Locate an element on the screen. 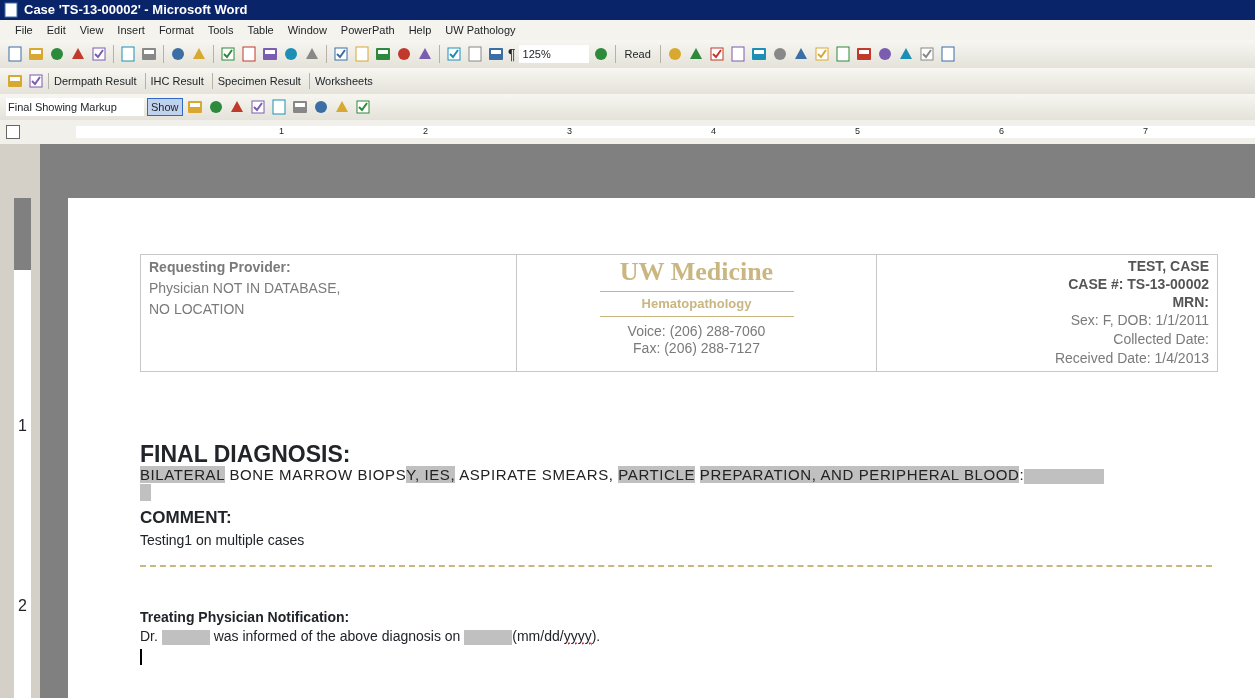 The image size is (1255, 700). notification-text: Dr. was informed of the above diagnosis on (mm/dd/yyyy). is located at coordinates (371, 637).